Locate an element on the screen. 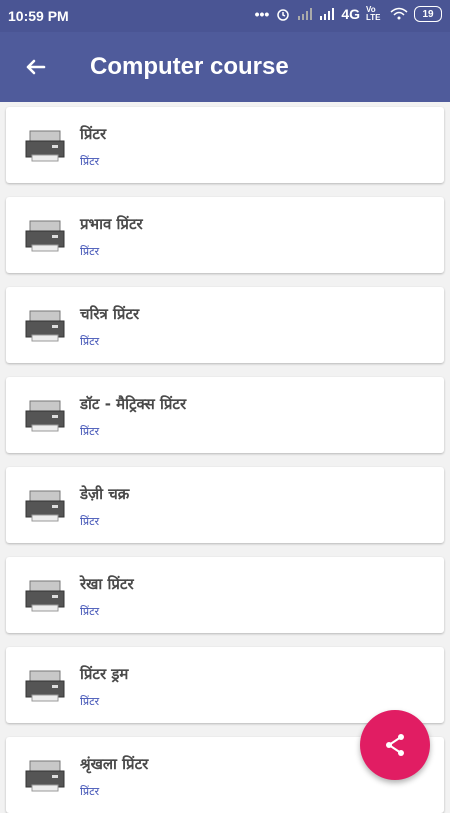 This screenshot has width=450, height=813. list-item: रेखा प्रिंटर प्रिंटर is located at coordinates (225, 595).